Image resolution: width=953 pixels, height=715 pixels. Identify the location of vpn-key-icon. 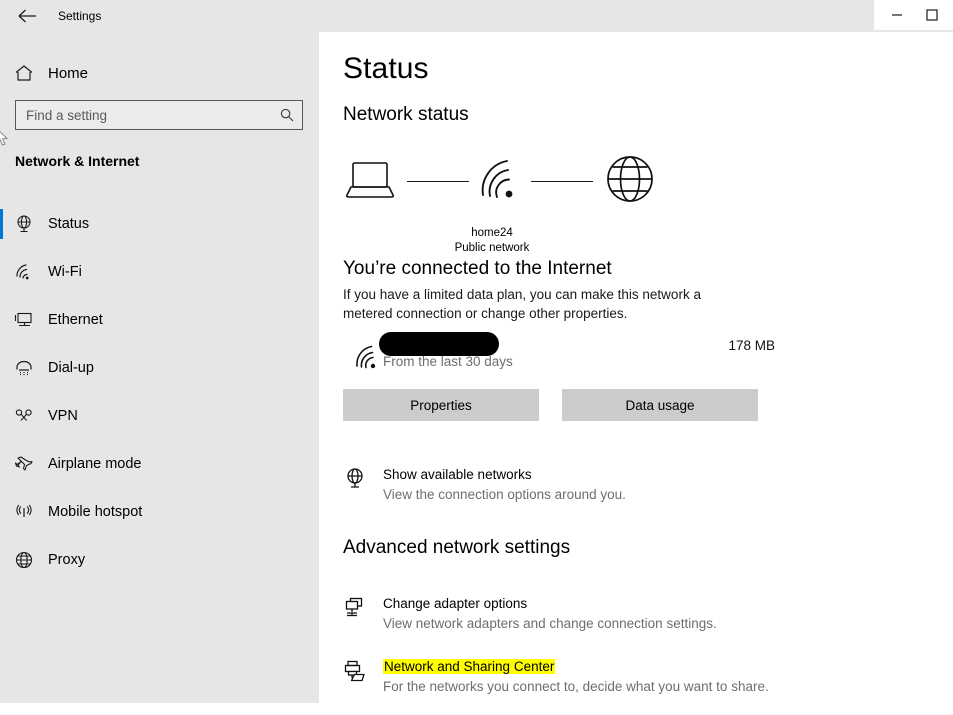
(24, 416).